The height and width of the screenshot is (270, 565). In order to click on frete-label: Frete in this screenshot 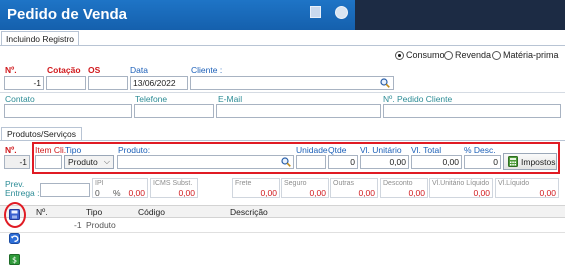, I will do `click(243, 183)`.